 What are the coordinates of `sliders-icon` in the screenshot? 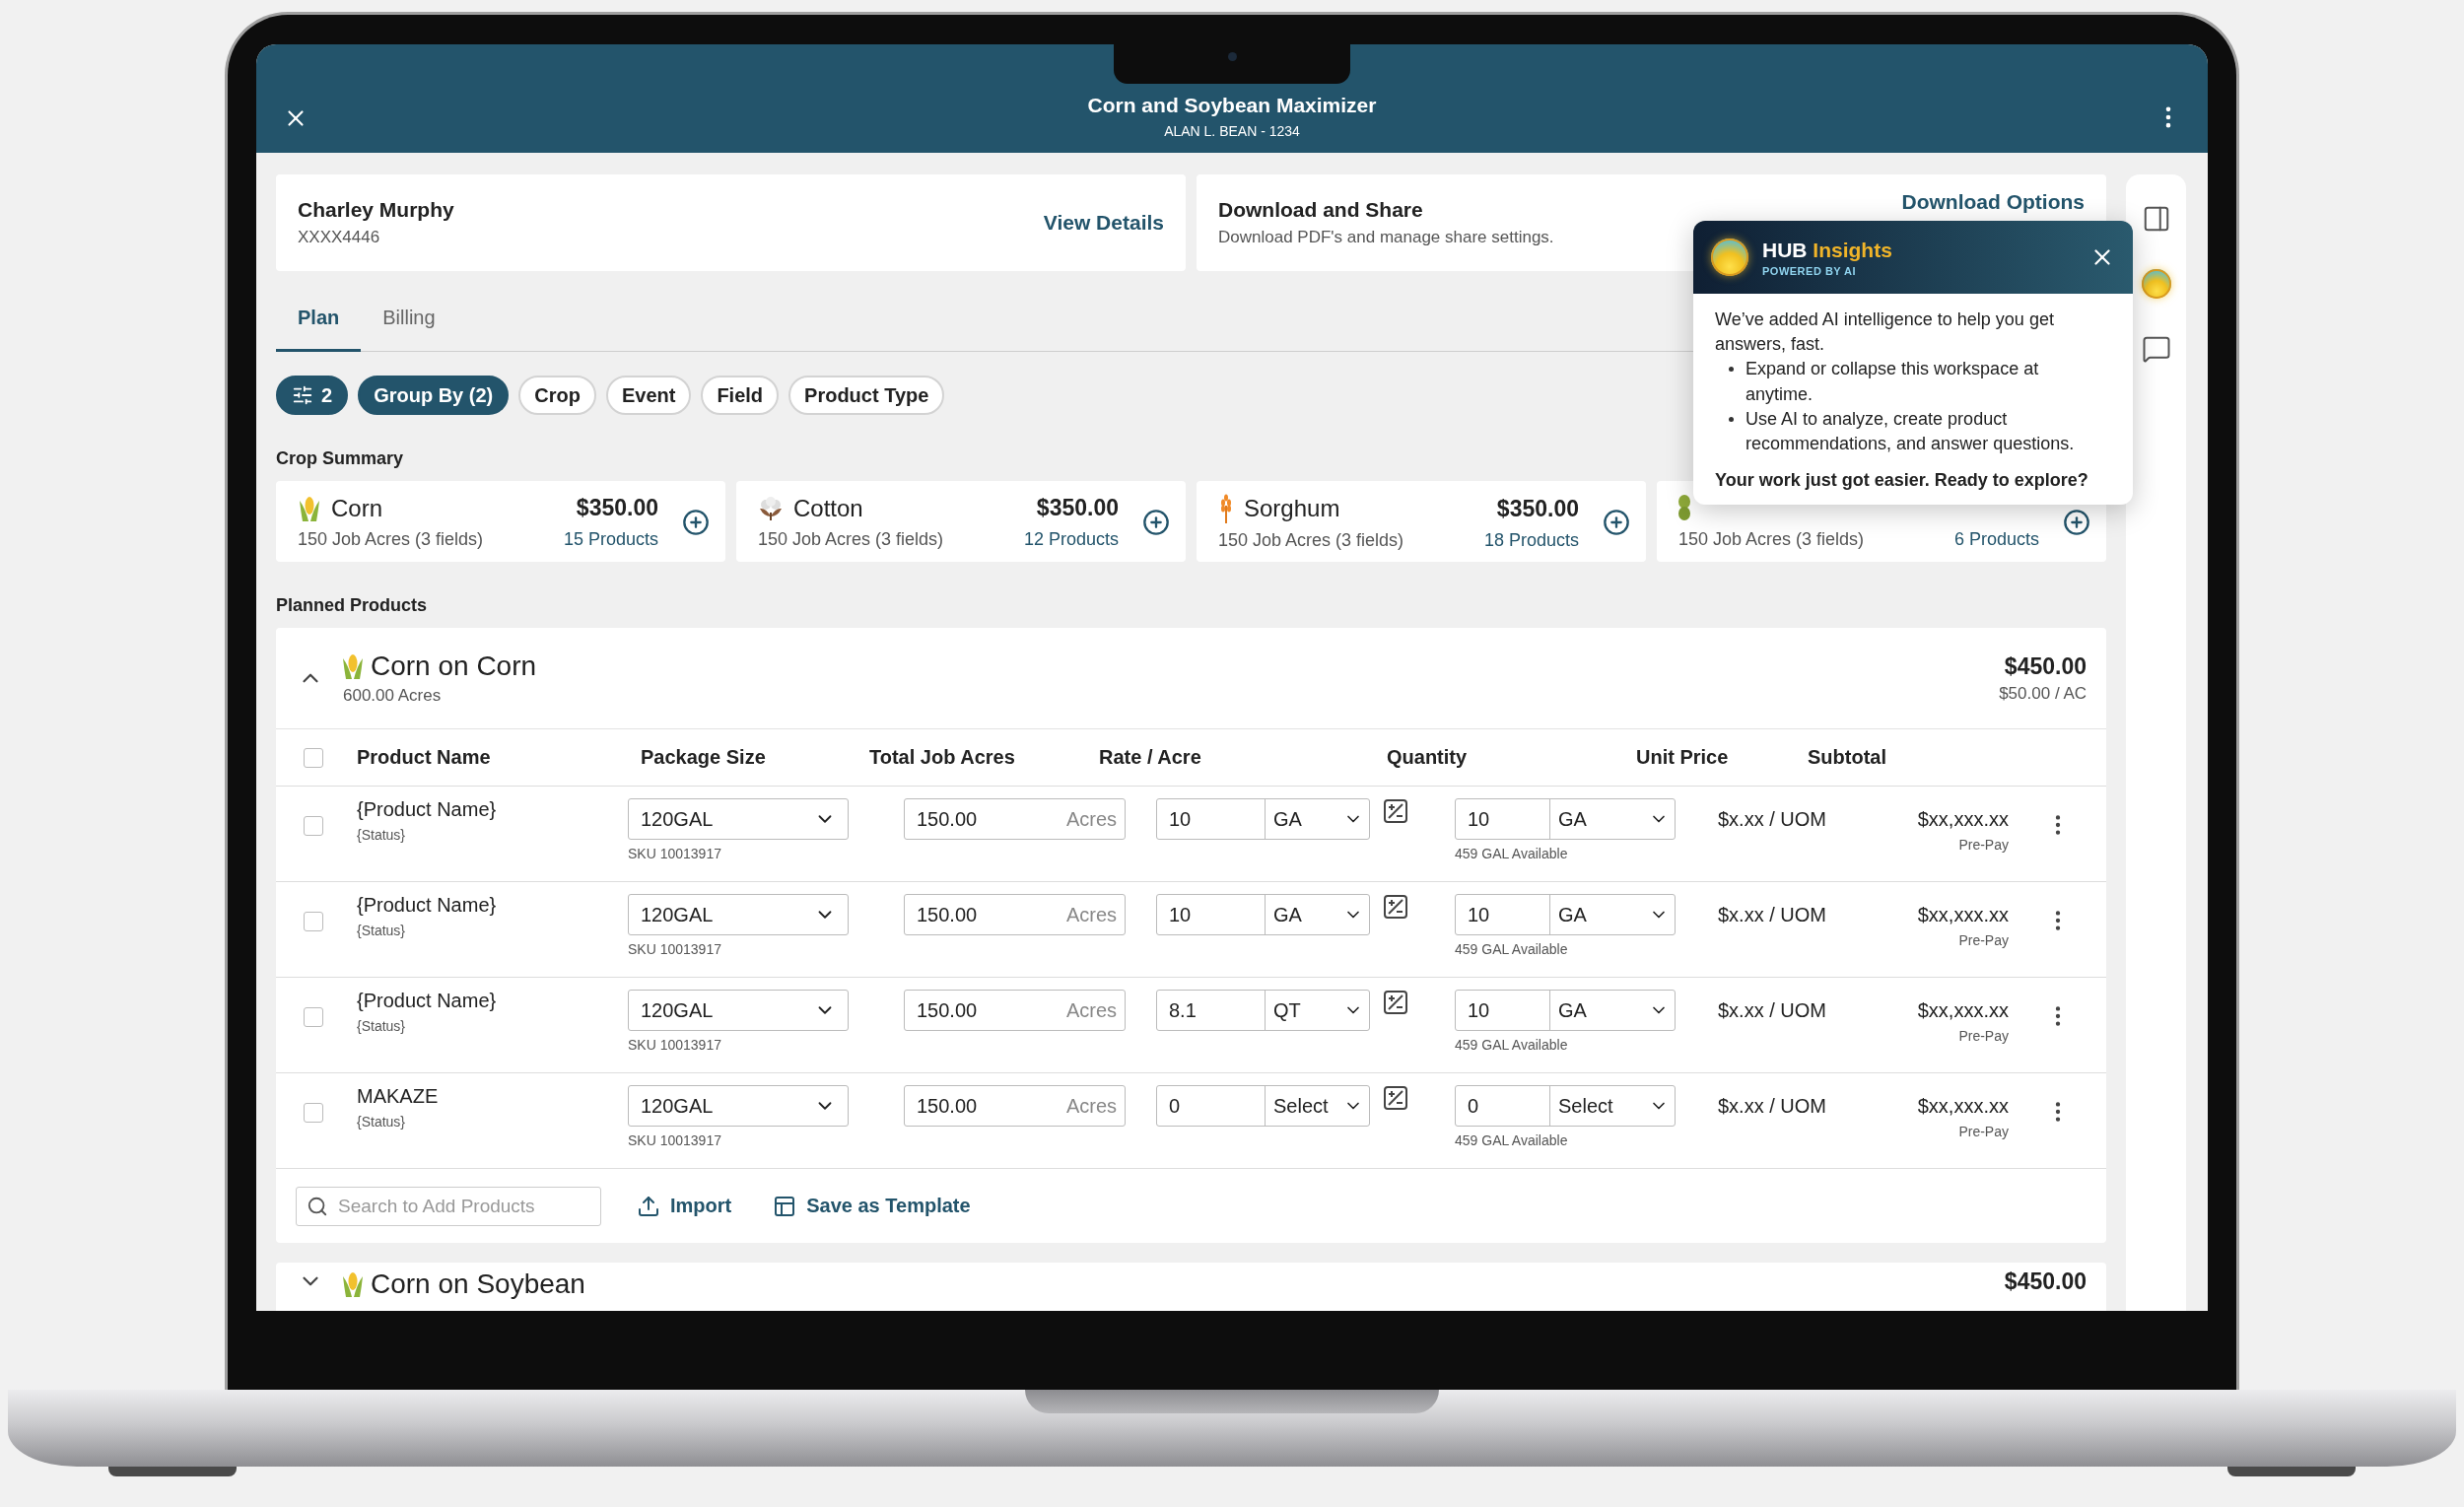 It's located at (302, 395).